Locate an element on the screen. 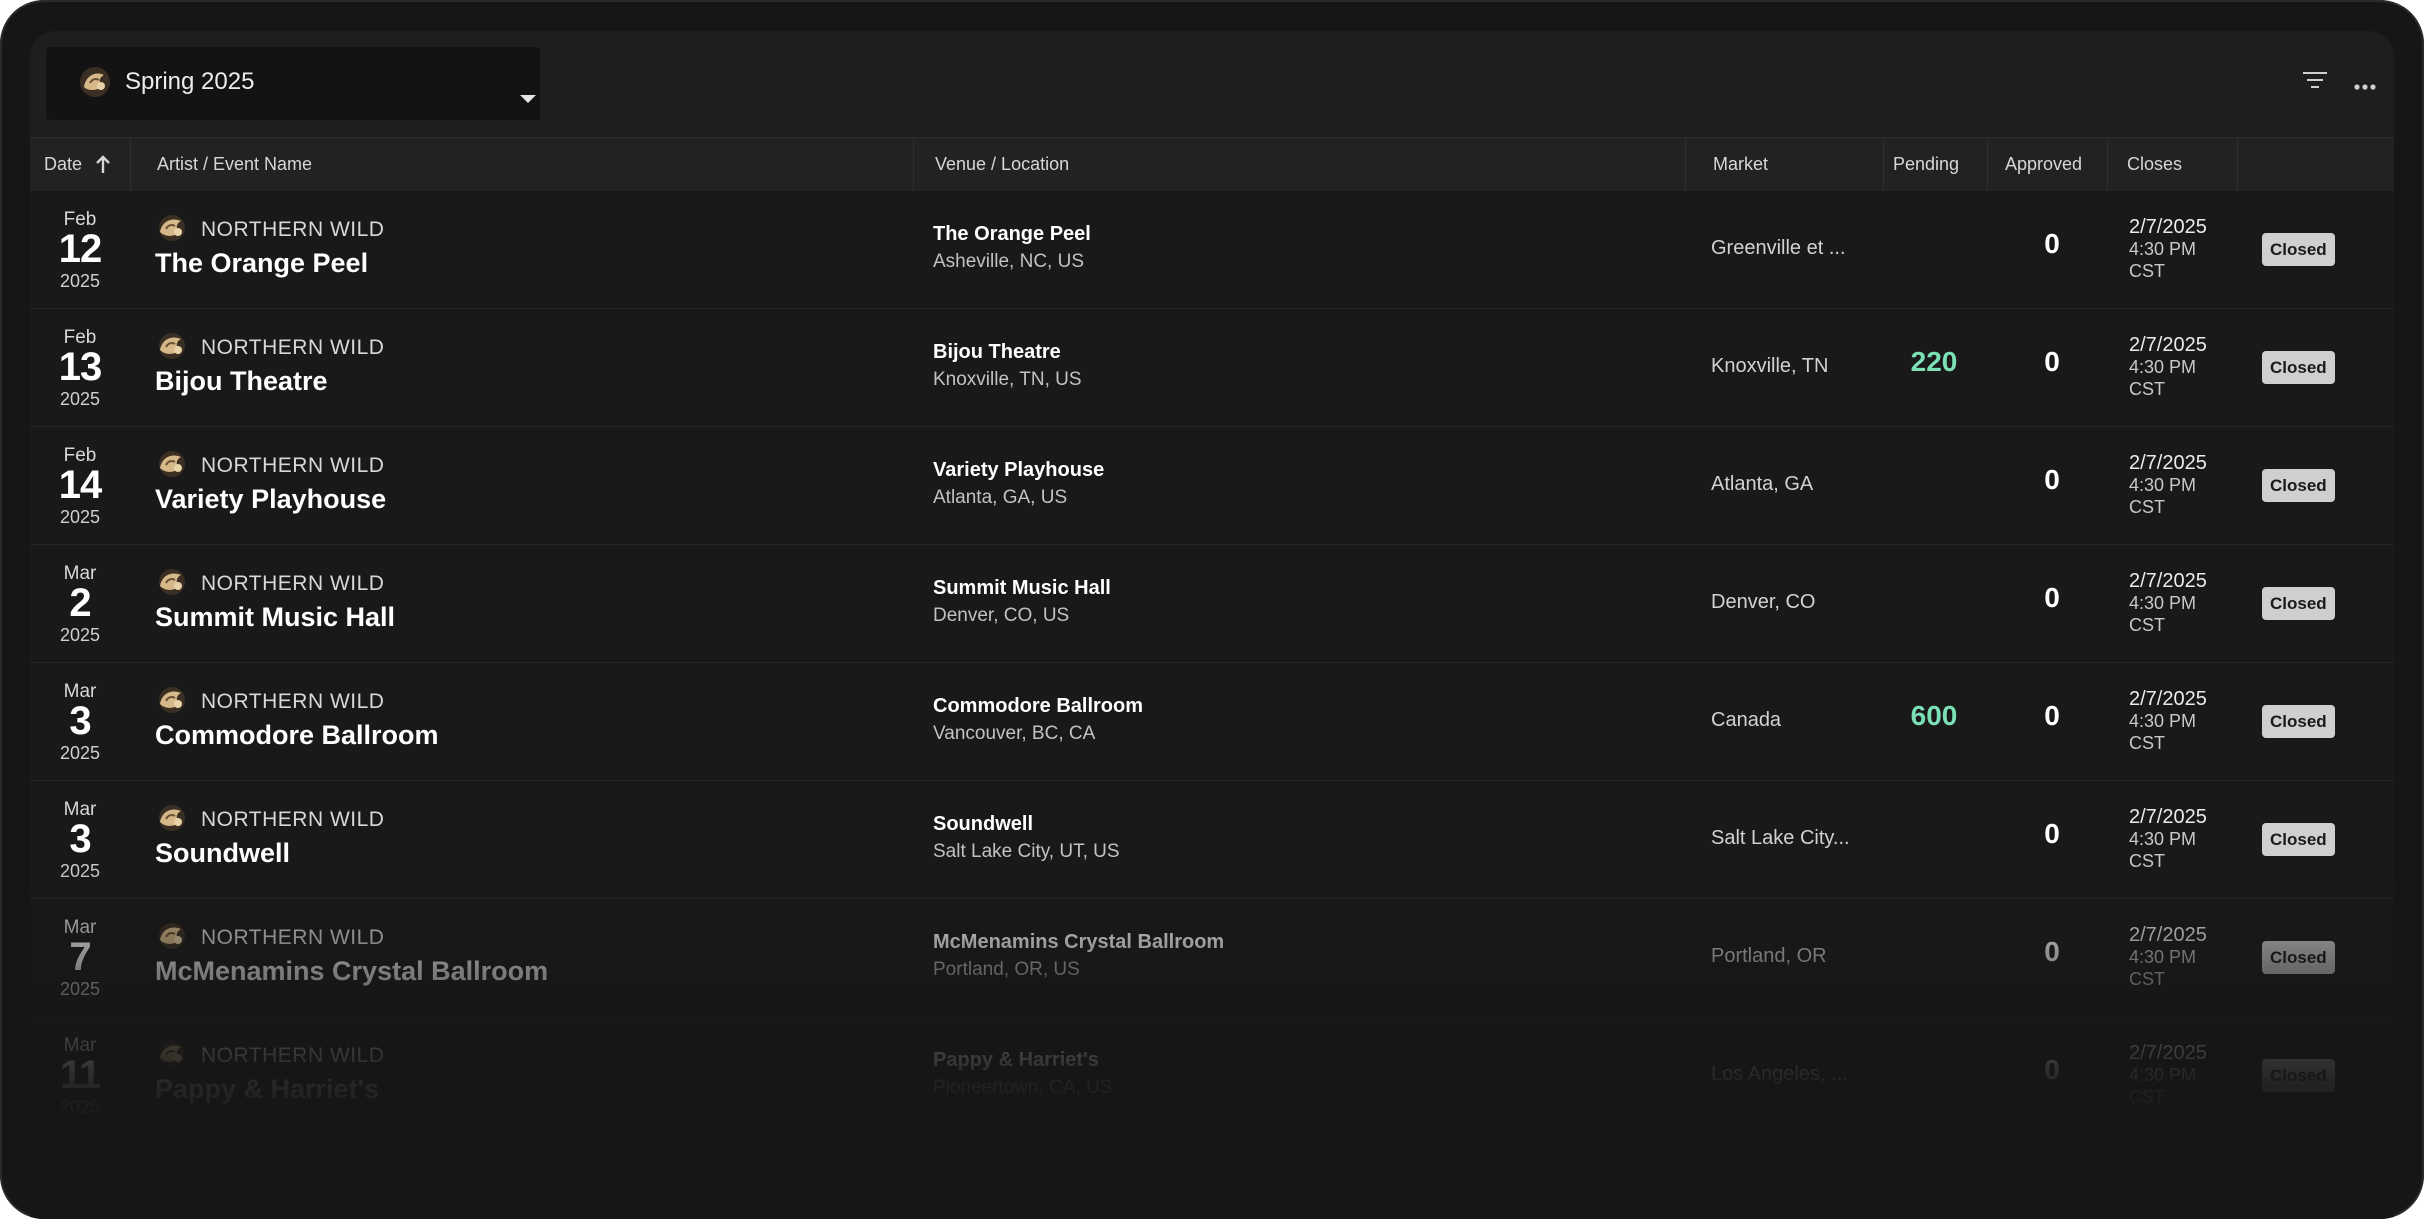  col-pending: Pending is located at coordinates (1926, 164).